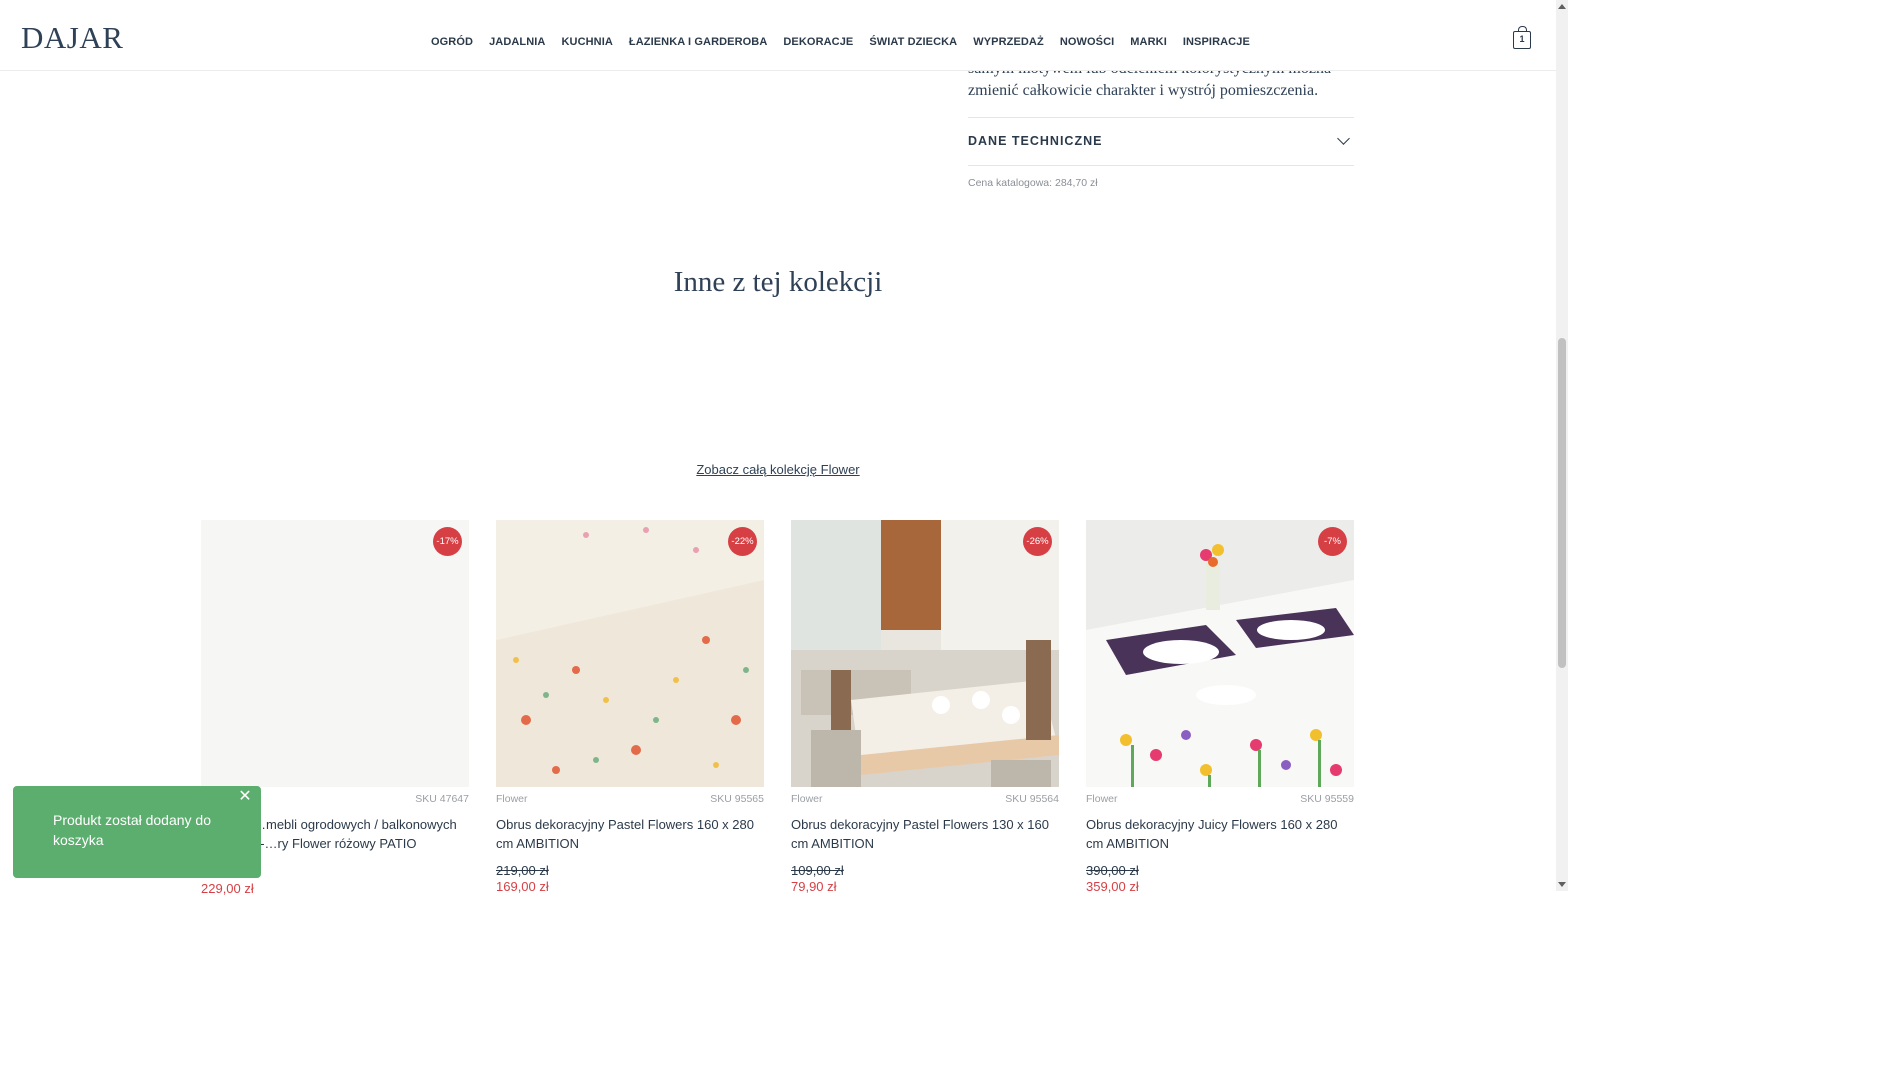 The height and width of the screenshot is (1080, 1900). Describe the element at coordinates (586, 42) in the screenshot. I see `nav-item-kuchnia: KUCHNIA` at that location.